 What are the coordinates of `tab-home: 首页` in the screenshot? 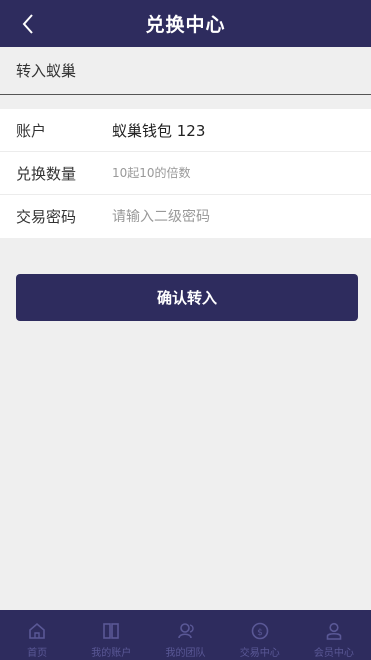 It's located at (37, 635).